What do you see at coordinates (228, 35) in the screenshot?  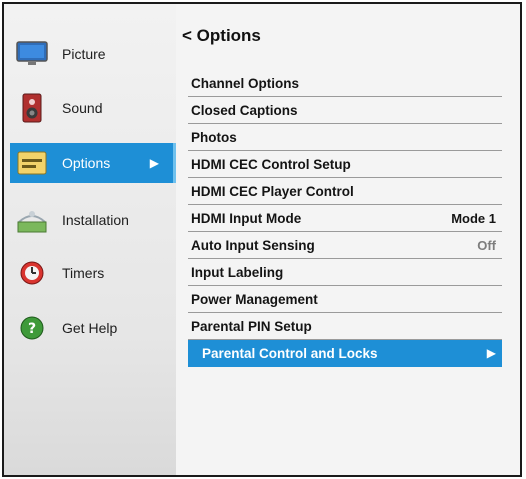 I see `page-title-text: Options` at bounding box center [228, 35].